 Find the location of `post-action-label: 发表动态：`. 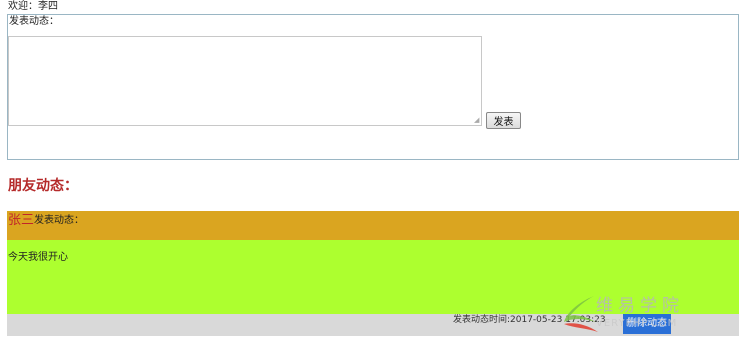

post-action-label: 发表动态： is located at coordinates (59, 220).